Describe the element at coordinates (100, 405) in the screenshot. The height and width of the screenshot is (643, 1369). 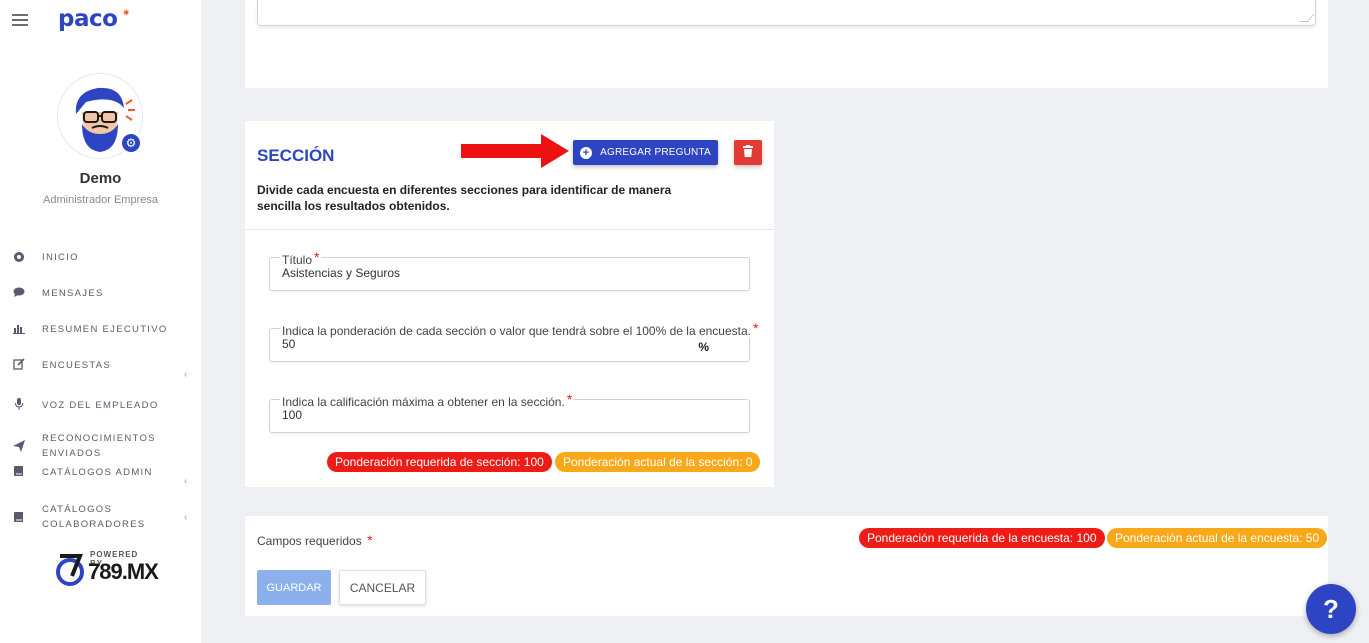
I see `sidebar-item-label: VOZ DEL EMPLEADO` at that location.